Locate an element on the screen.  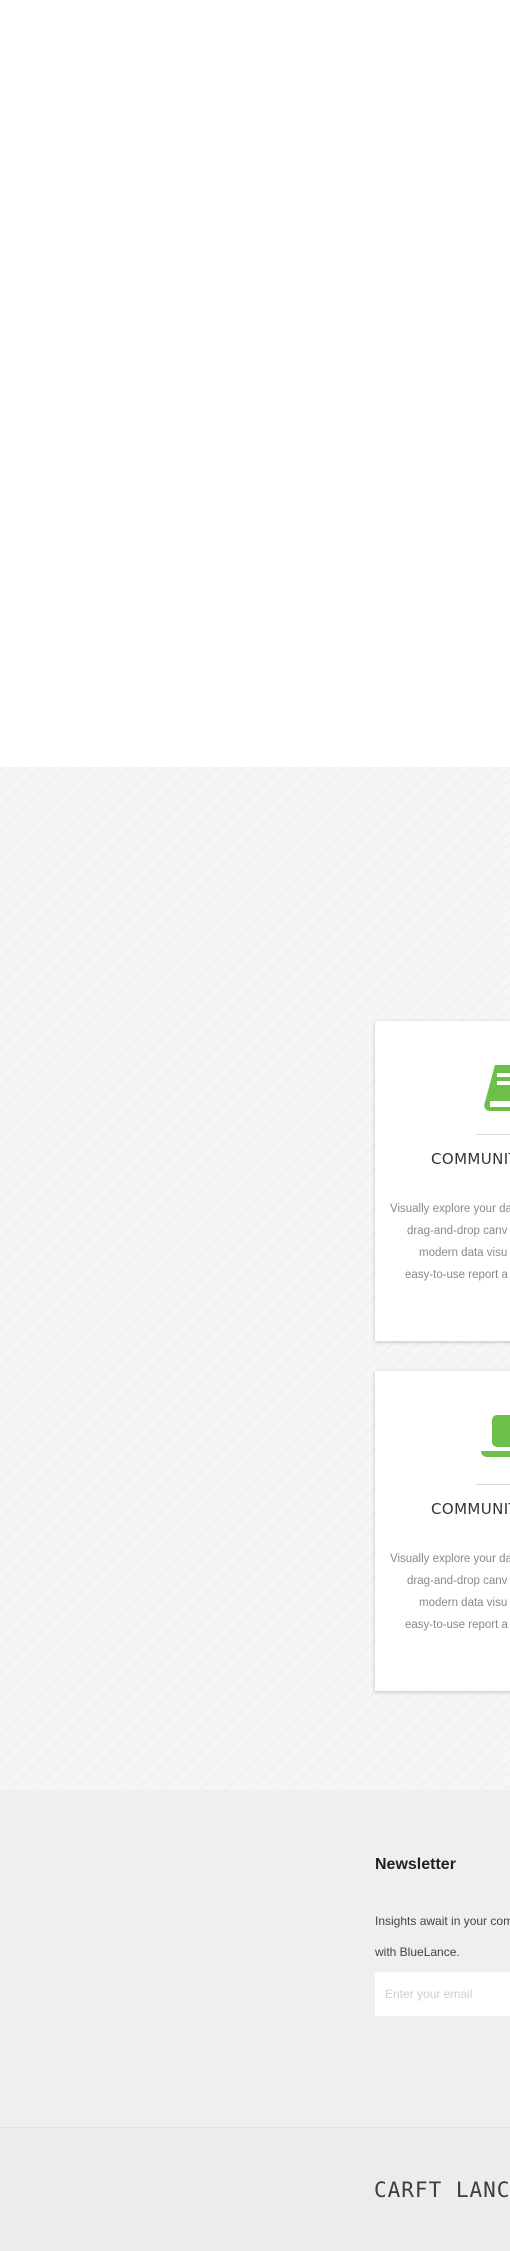
laptop-icon is located at coordinates (495, 1436).